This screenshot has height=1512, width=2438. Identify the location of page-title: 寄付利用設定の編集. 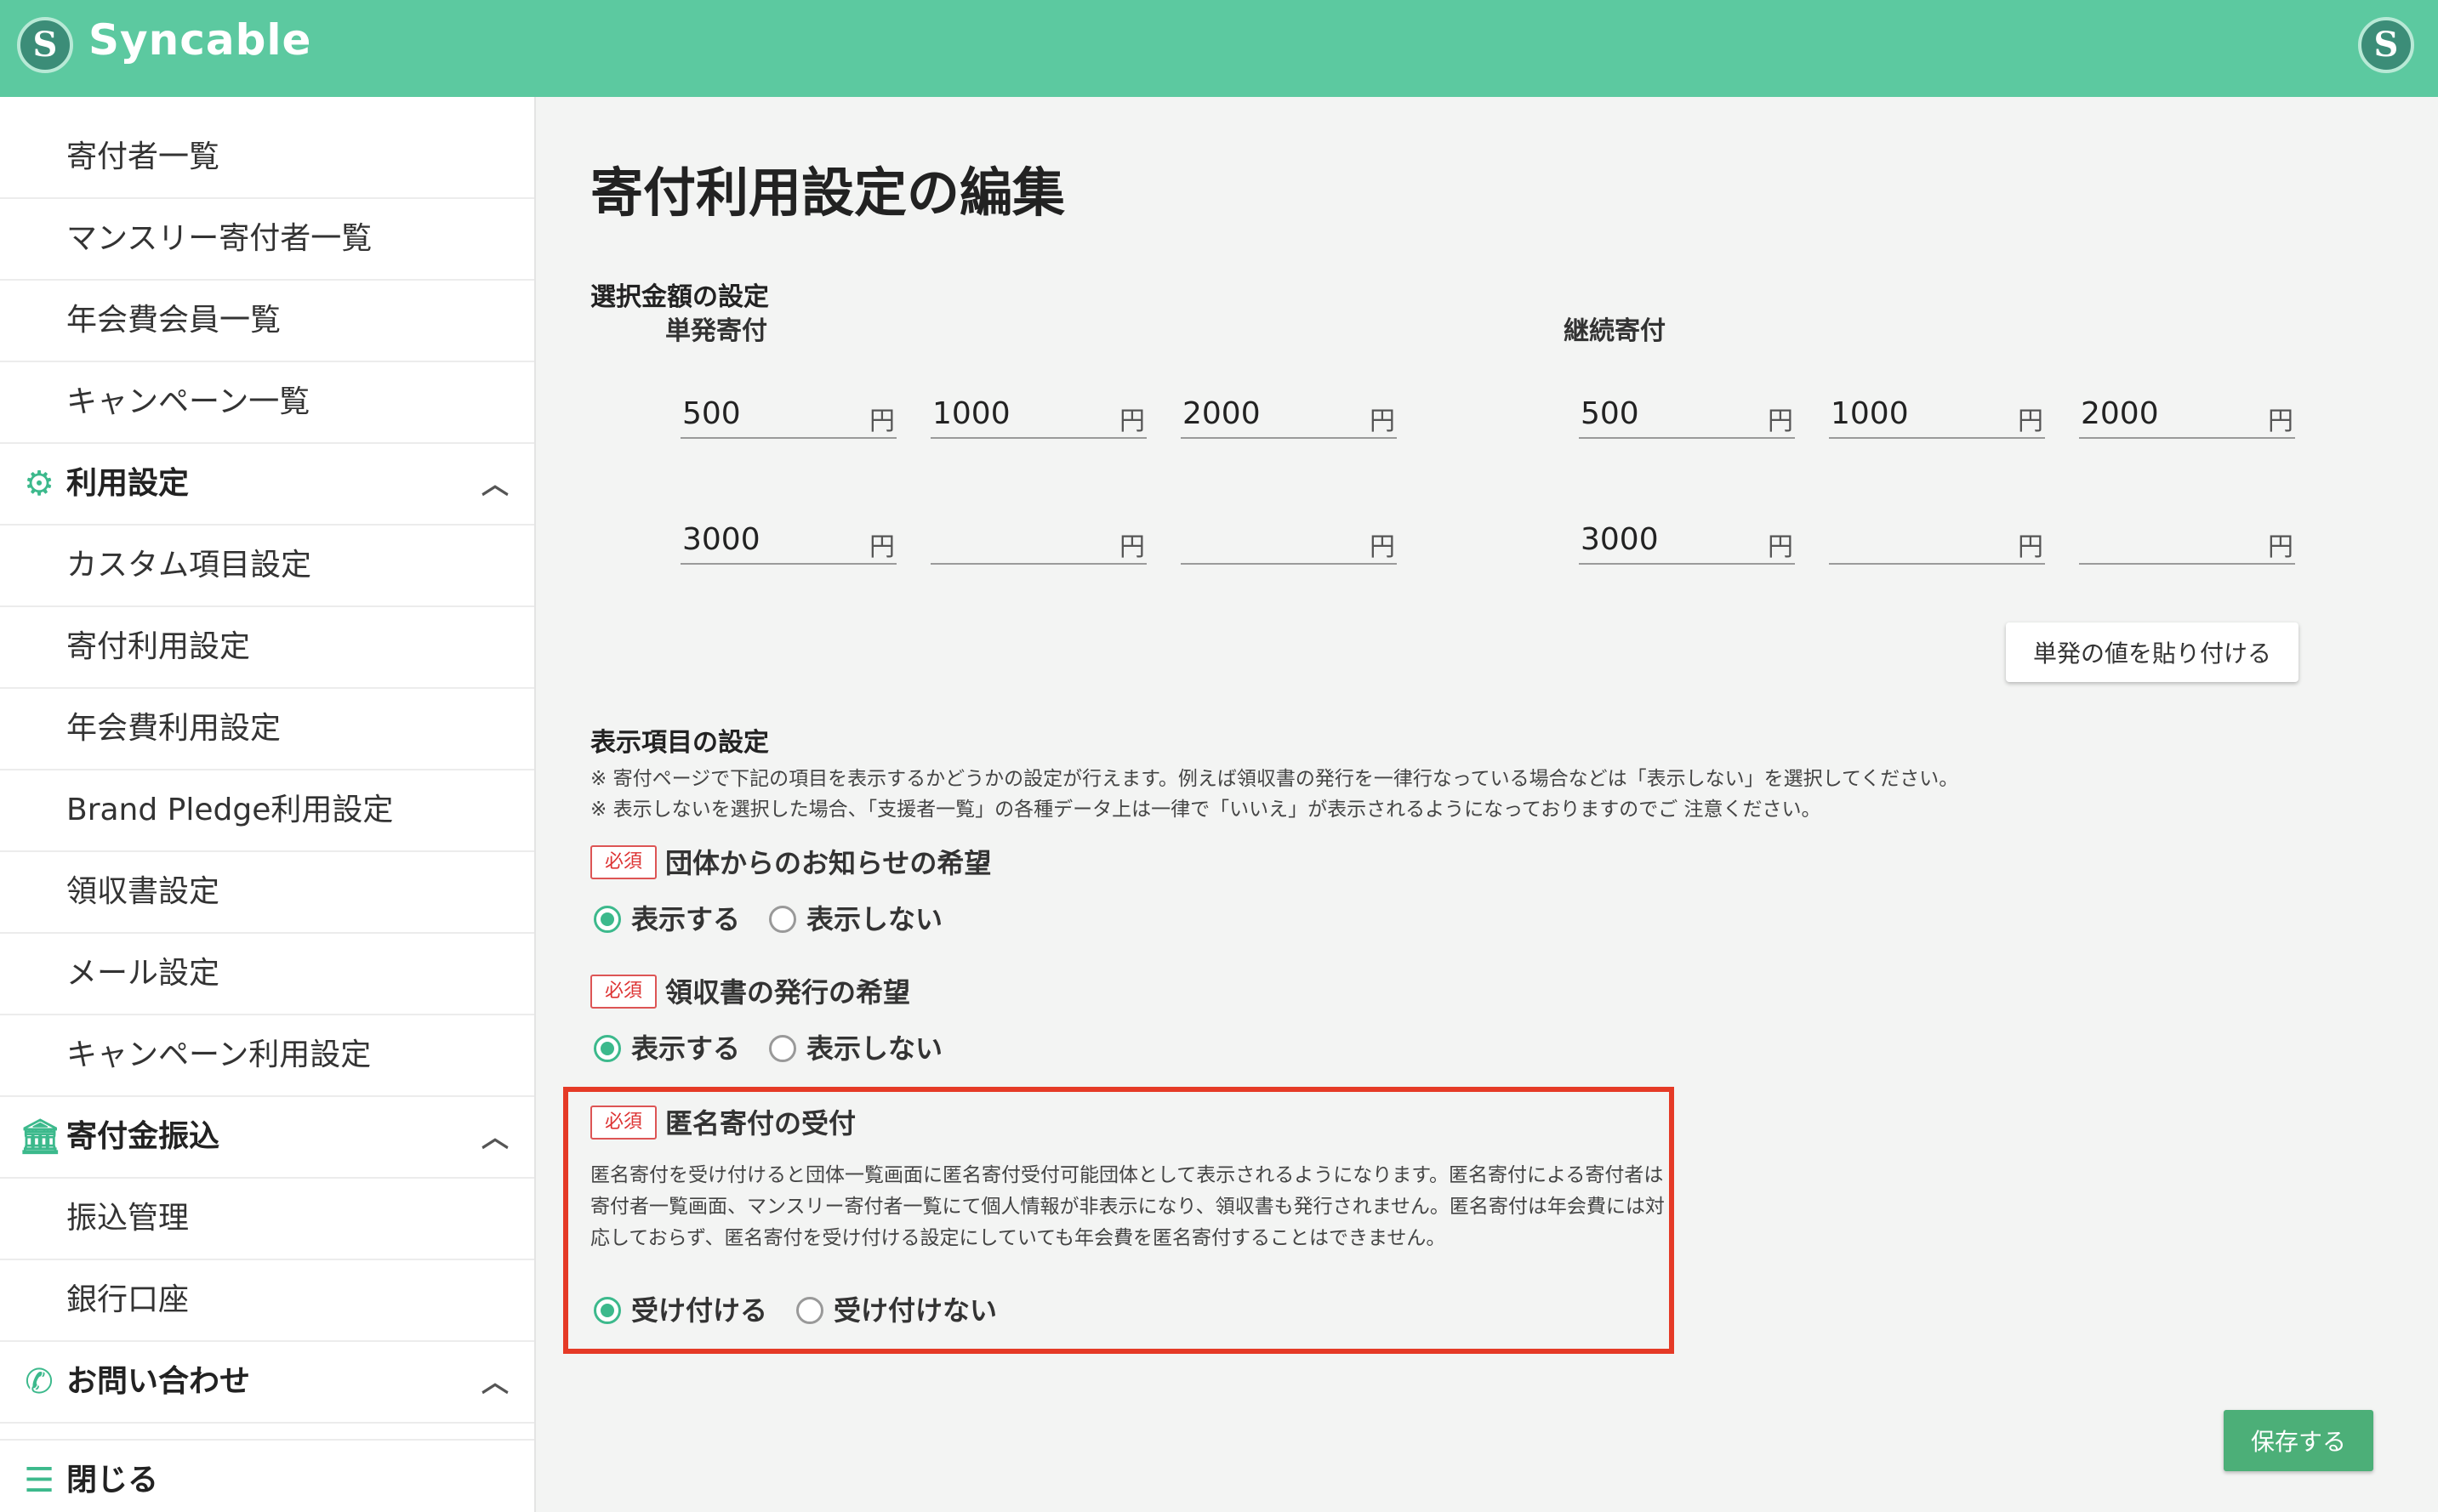
(828, 193).